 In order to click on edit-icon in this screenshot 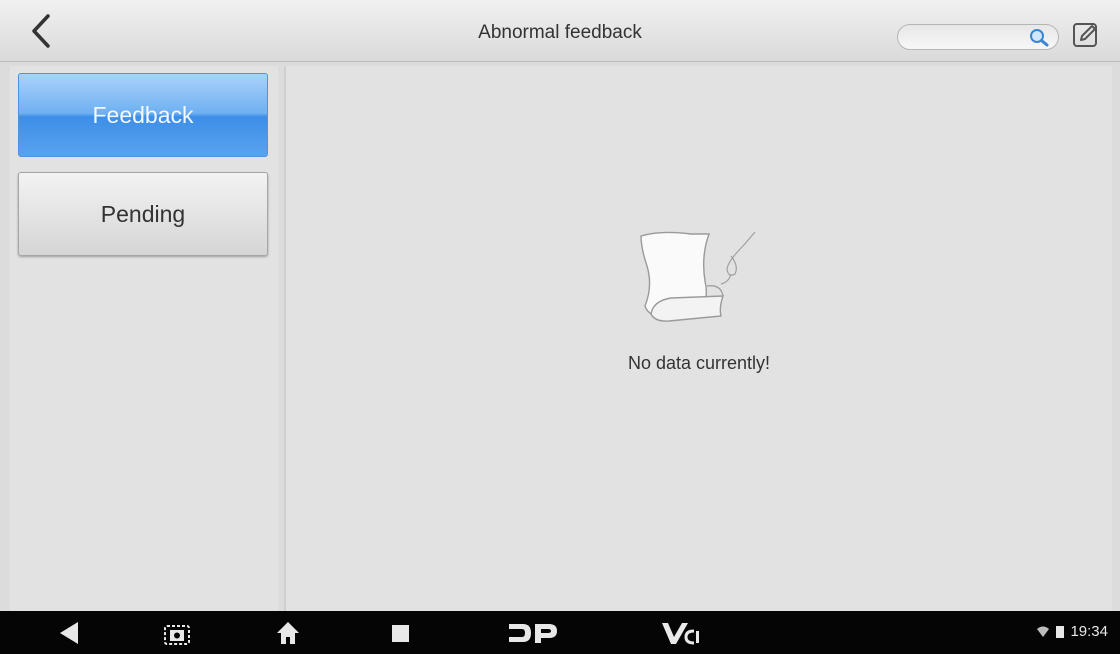, I will do `click(1085, 35)`.